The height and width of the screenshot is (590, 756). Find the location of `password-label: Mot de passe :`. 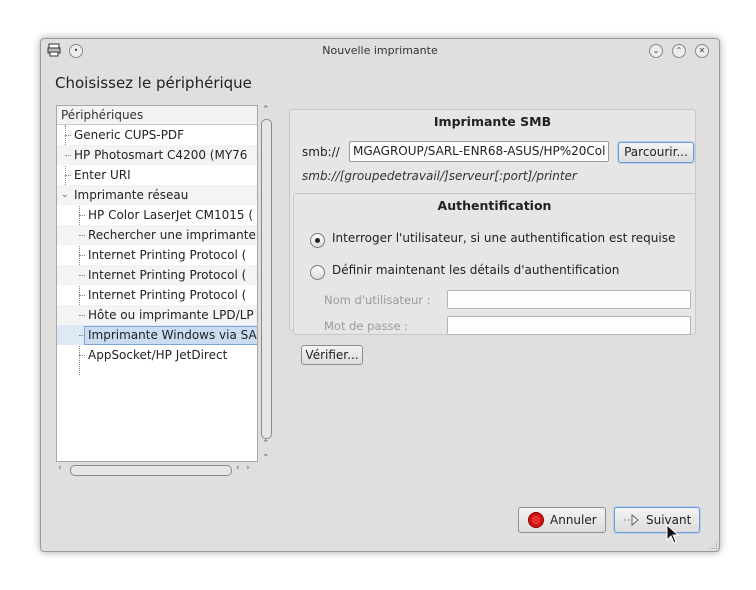

password-label: Mot de passe : is located at coordinates (366, 326).